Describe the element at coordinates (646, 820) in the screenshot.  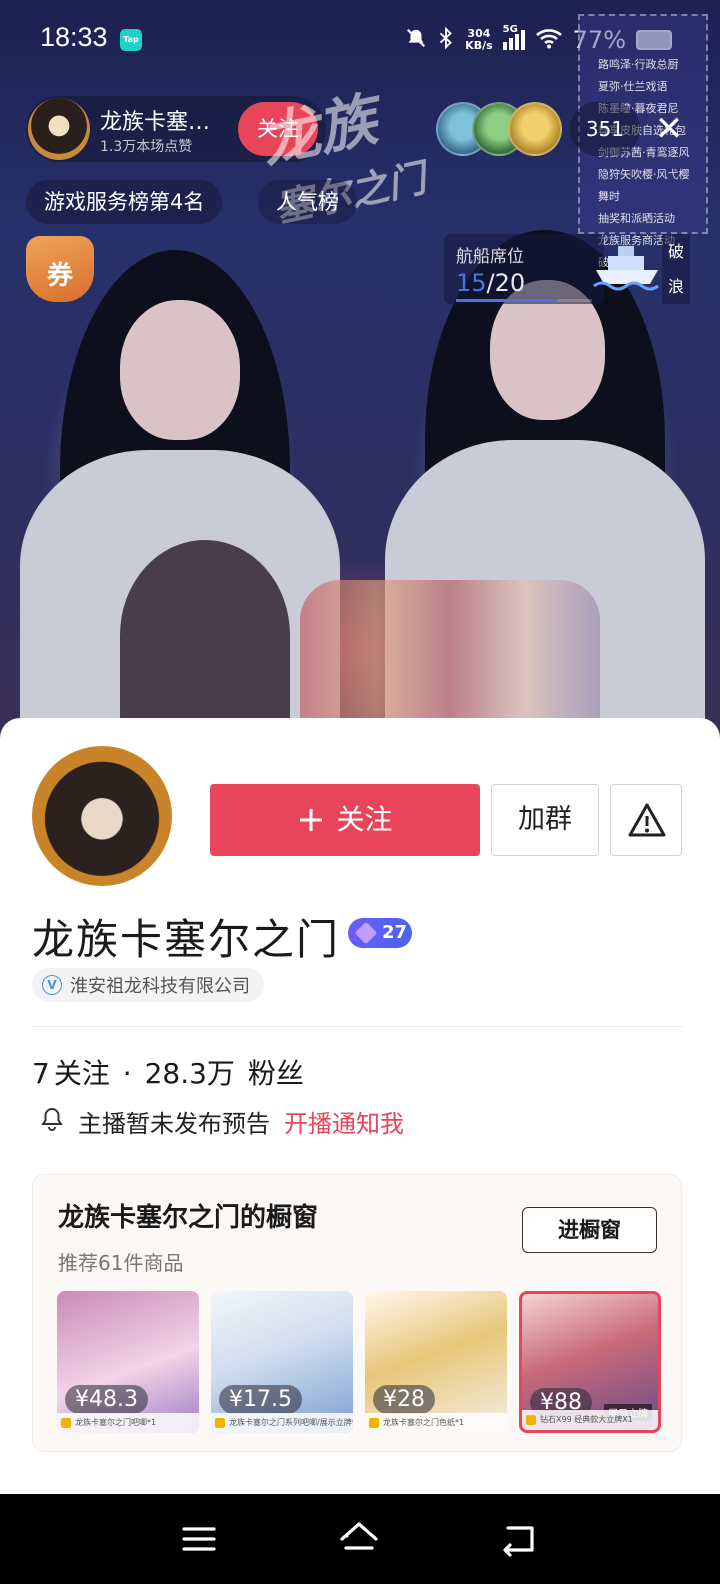
I see `report-button` at that location.